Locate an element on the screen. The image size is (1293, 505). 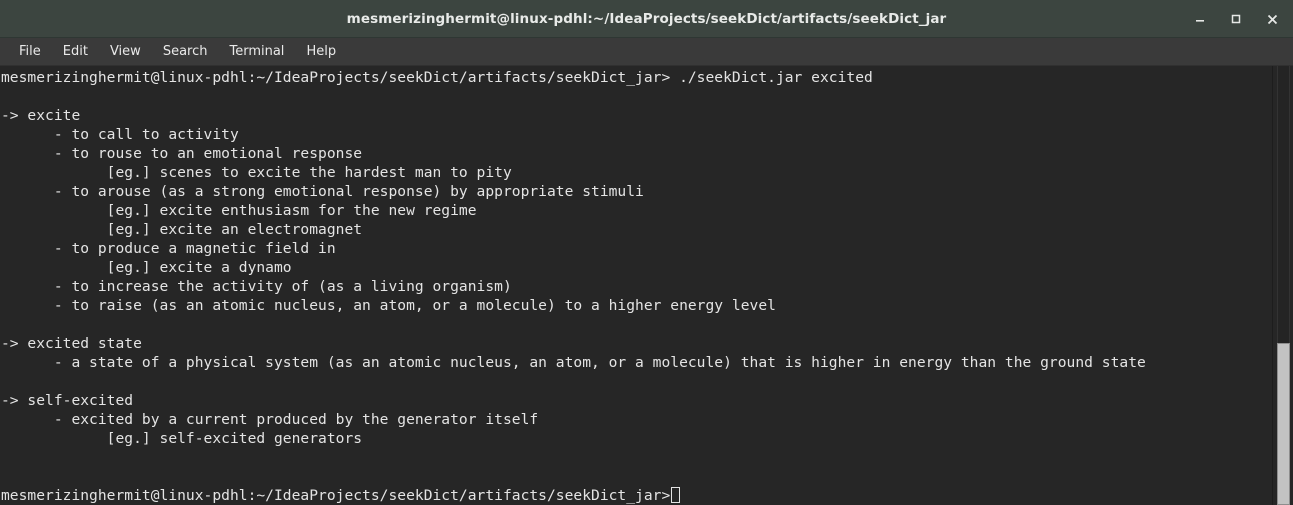
close-button is located at coordinates (1272, 19).